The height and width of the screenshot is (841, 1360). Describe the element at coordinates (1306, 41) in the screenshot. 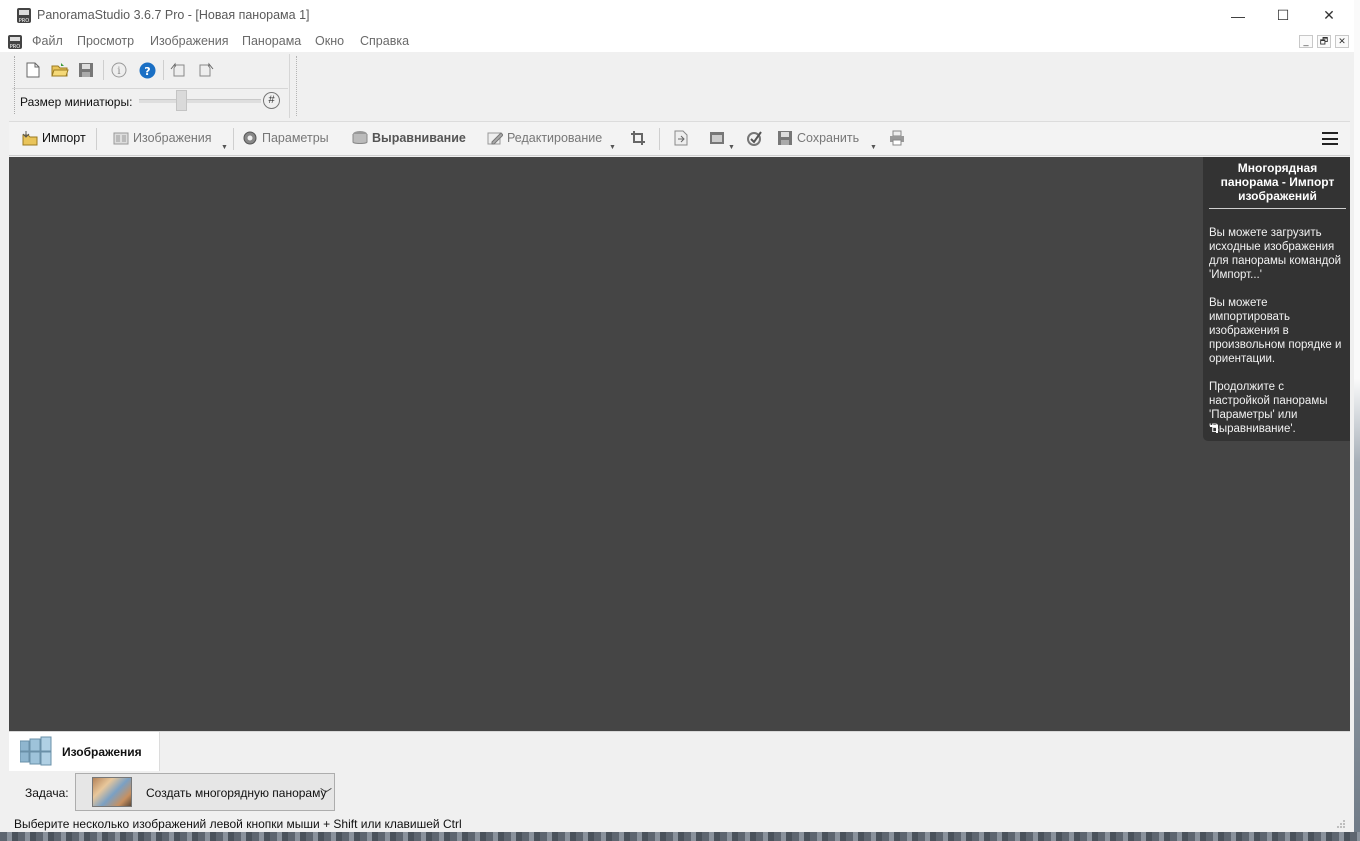

I see `mdi-minimize-button: _` at that location.